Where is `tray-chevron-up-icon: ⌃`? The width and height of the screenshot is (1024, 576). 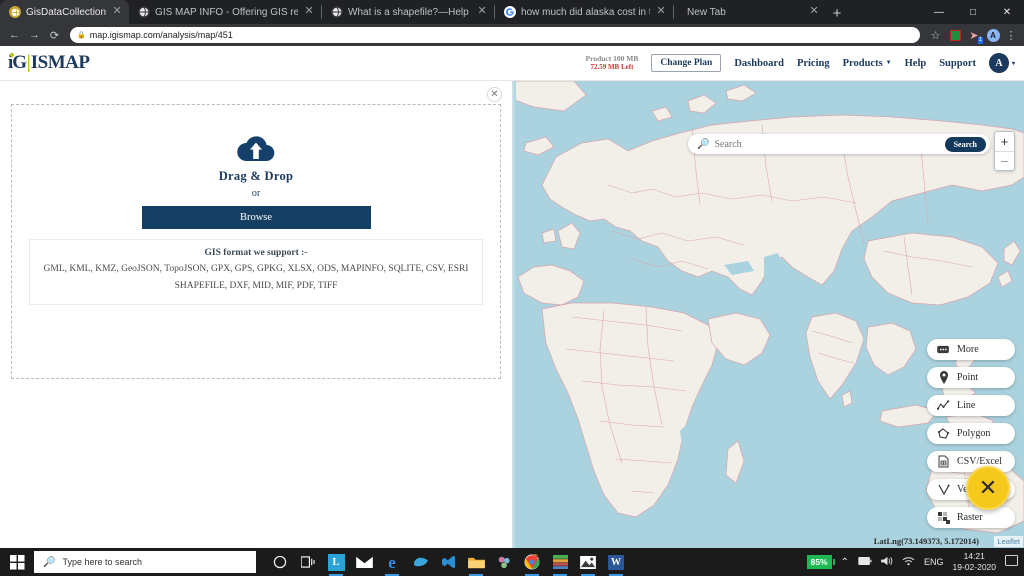 tray-chevron-up-icon: ⌃ is located at coordinates (845, 562).